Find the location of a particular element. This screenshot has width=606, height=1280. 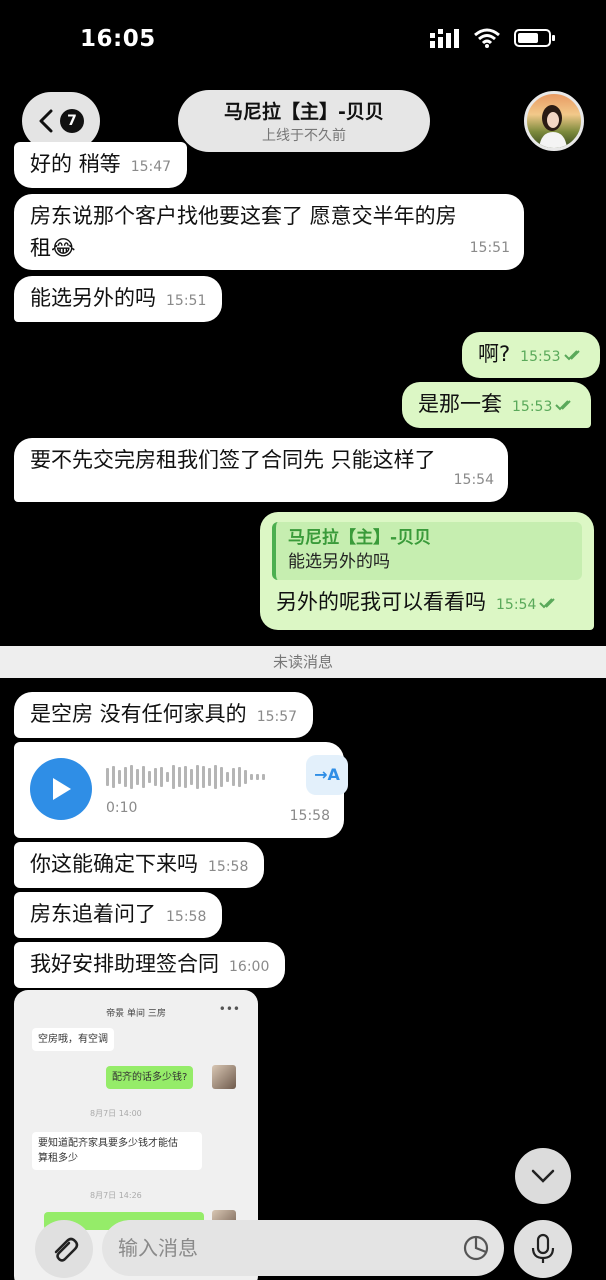

message-bubble-outgoing: 啊? 15:53 is located at coordinates (531, 355).